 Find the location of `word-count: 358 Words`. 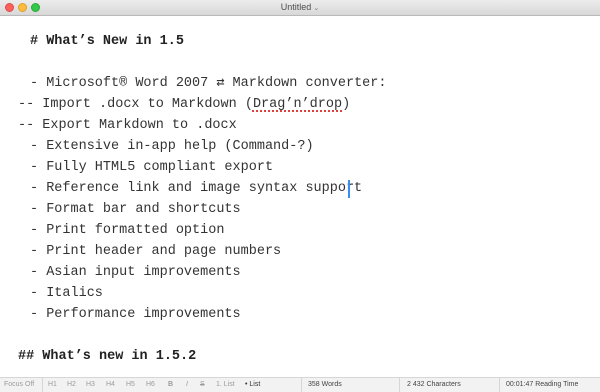

word-count: 358 Words is located at coordinates (325, 384).